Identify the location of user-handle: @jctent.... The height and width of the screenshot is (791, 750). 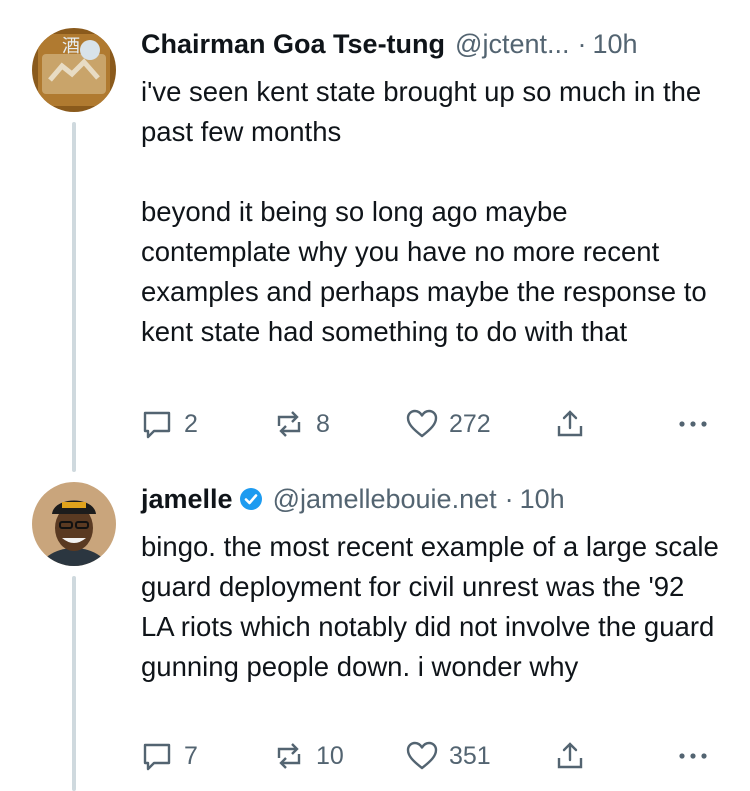
(512, 44).